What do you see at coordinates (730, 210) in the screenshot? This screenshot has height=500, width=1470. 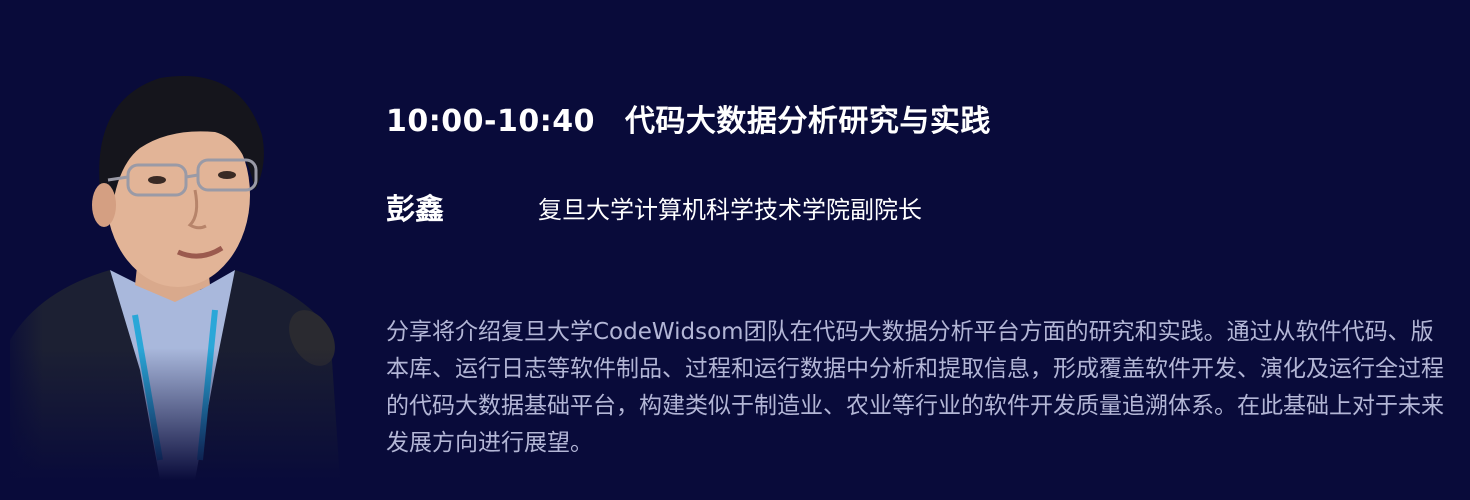 I see `speaker-role: 复旦大学计算机科学技术学院副院长` at bounding box center [730, 210].